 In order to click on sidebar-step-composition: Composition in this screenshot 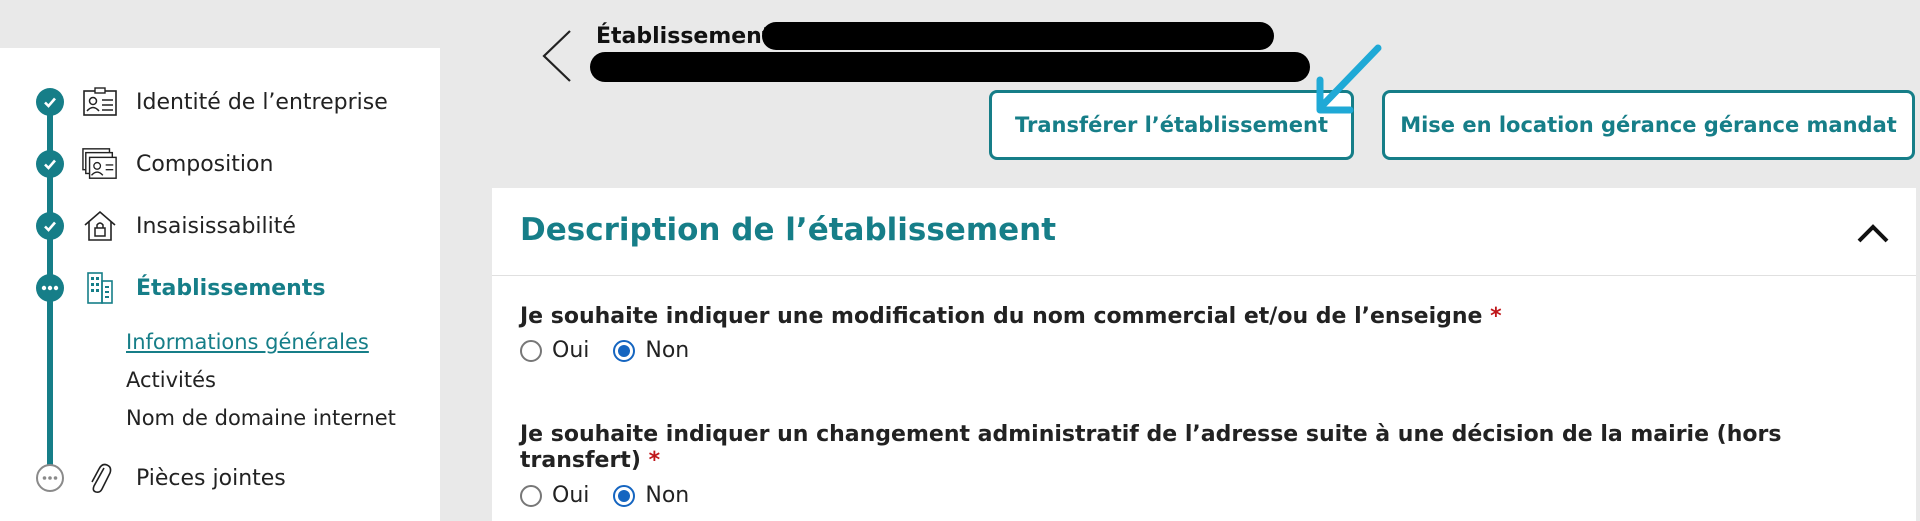, I will do `click(220, 164)`.